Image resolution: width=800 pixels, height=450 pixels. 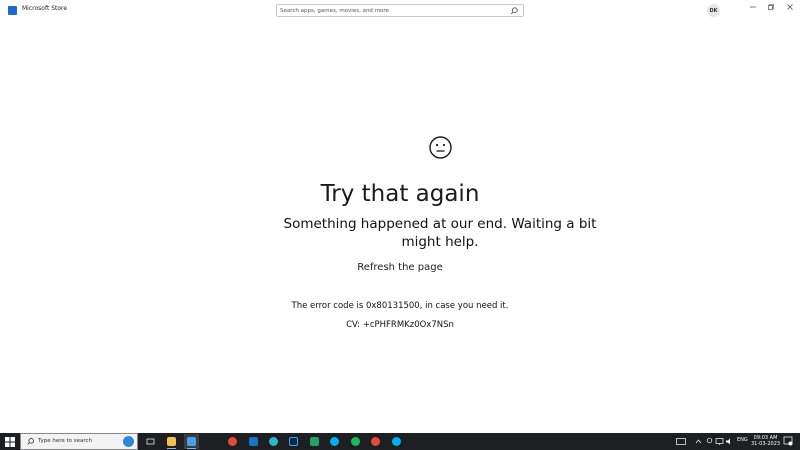 I want to click on network-icon, so click(x=719, y=441).